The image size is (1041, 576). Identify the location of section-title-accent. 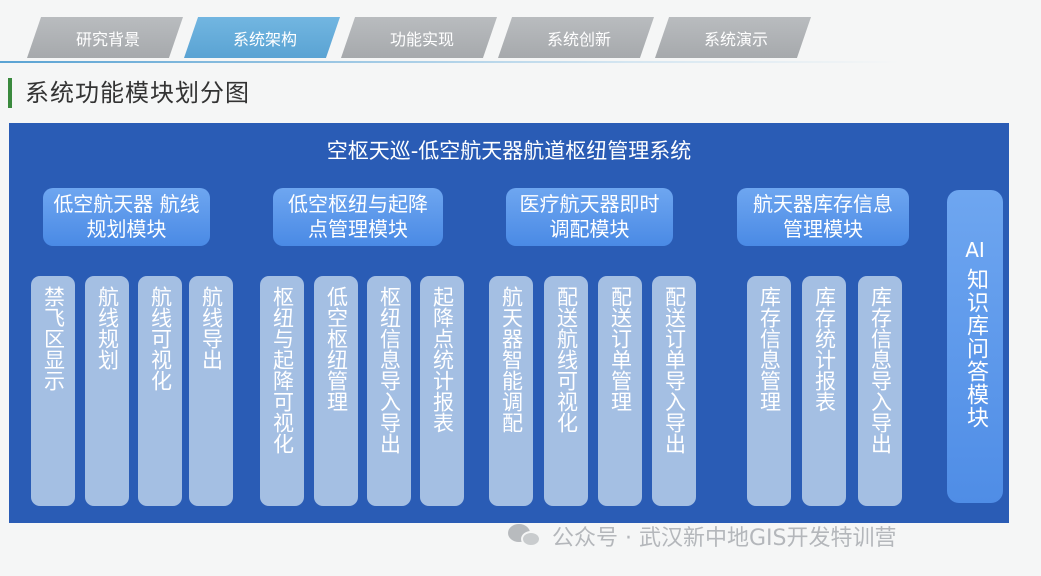
(10, 93).